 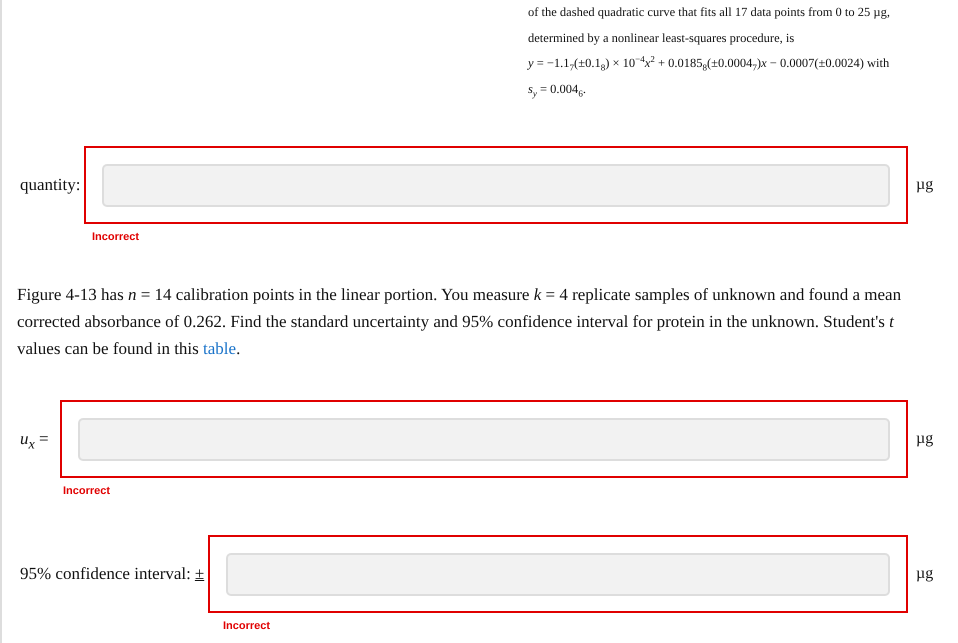 I want to click on answer-label: u$_{x}$ =, so click(x=35, y=439).